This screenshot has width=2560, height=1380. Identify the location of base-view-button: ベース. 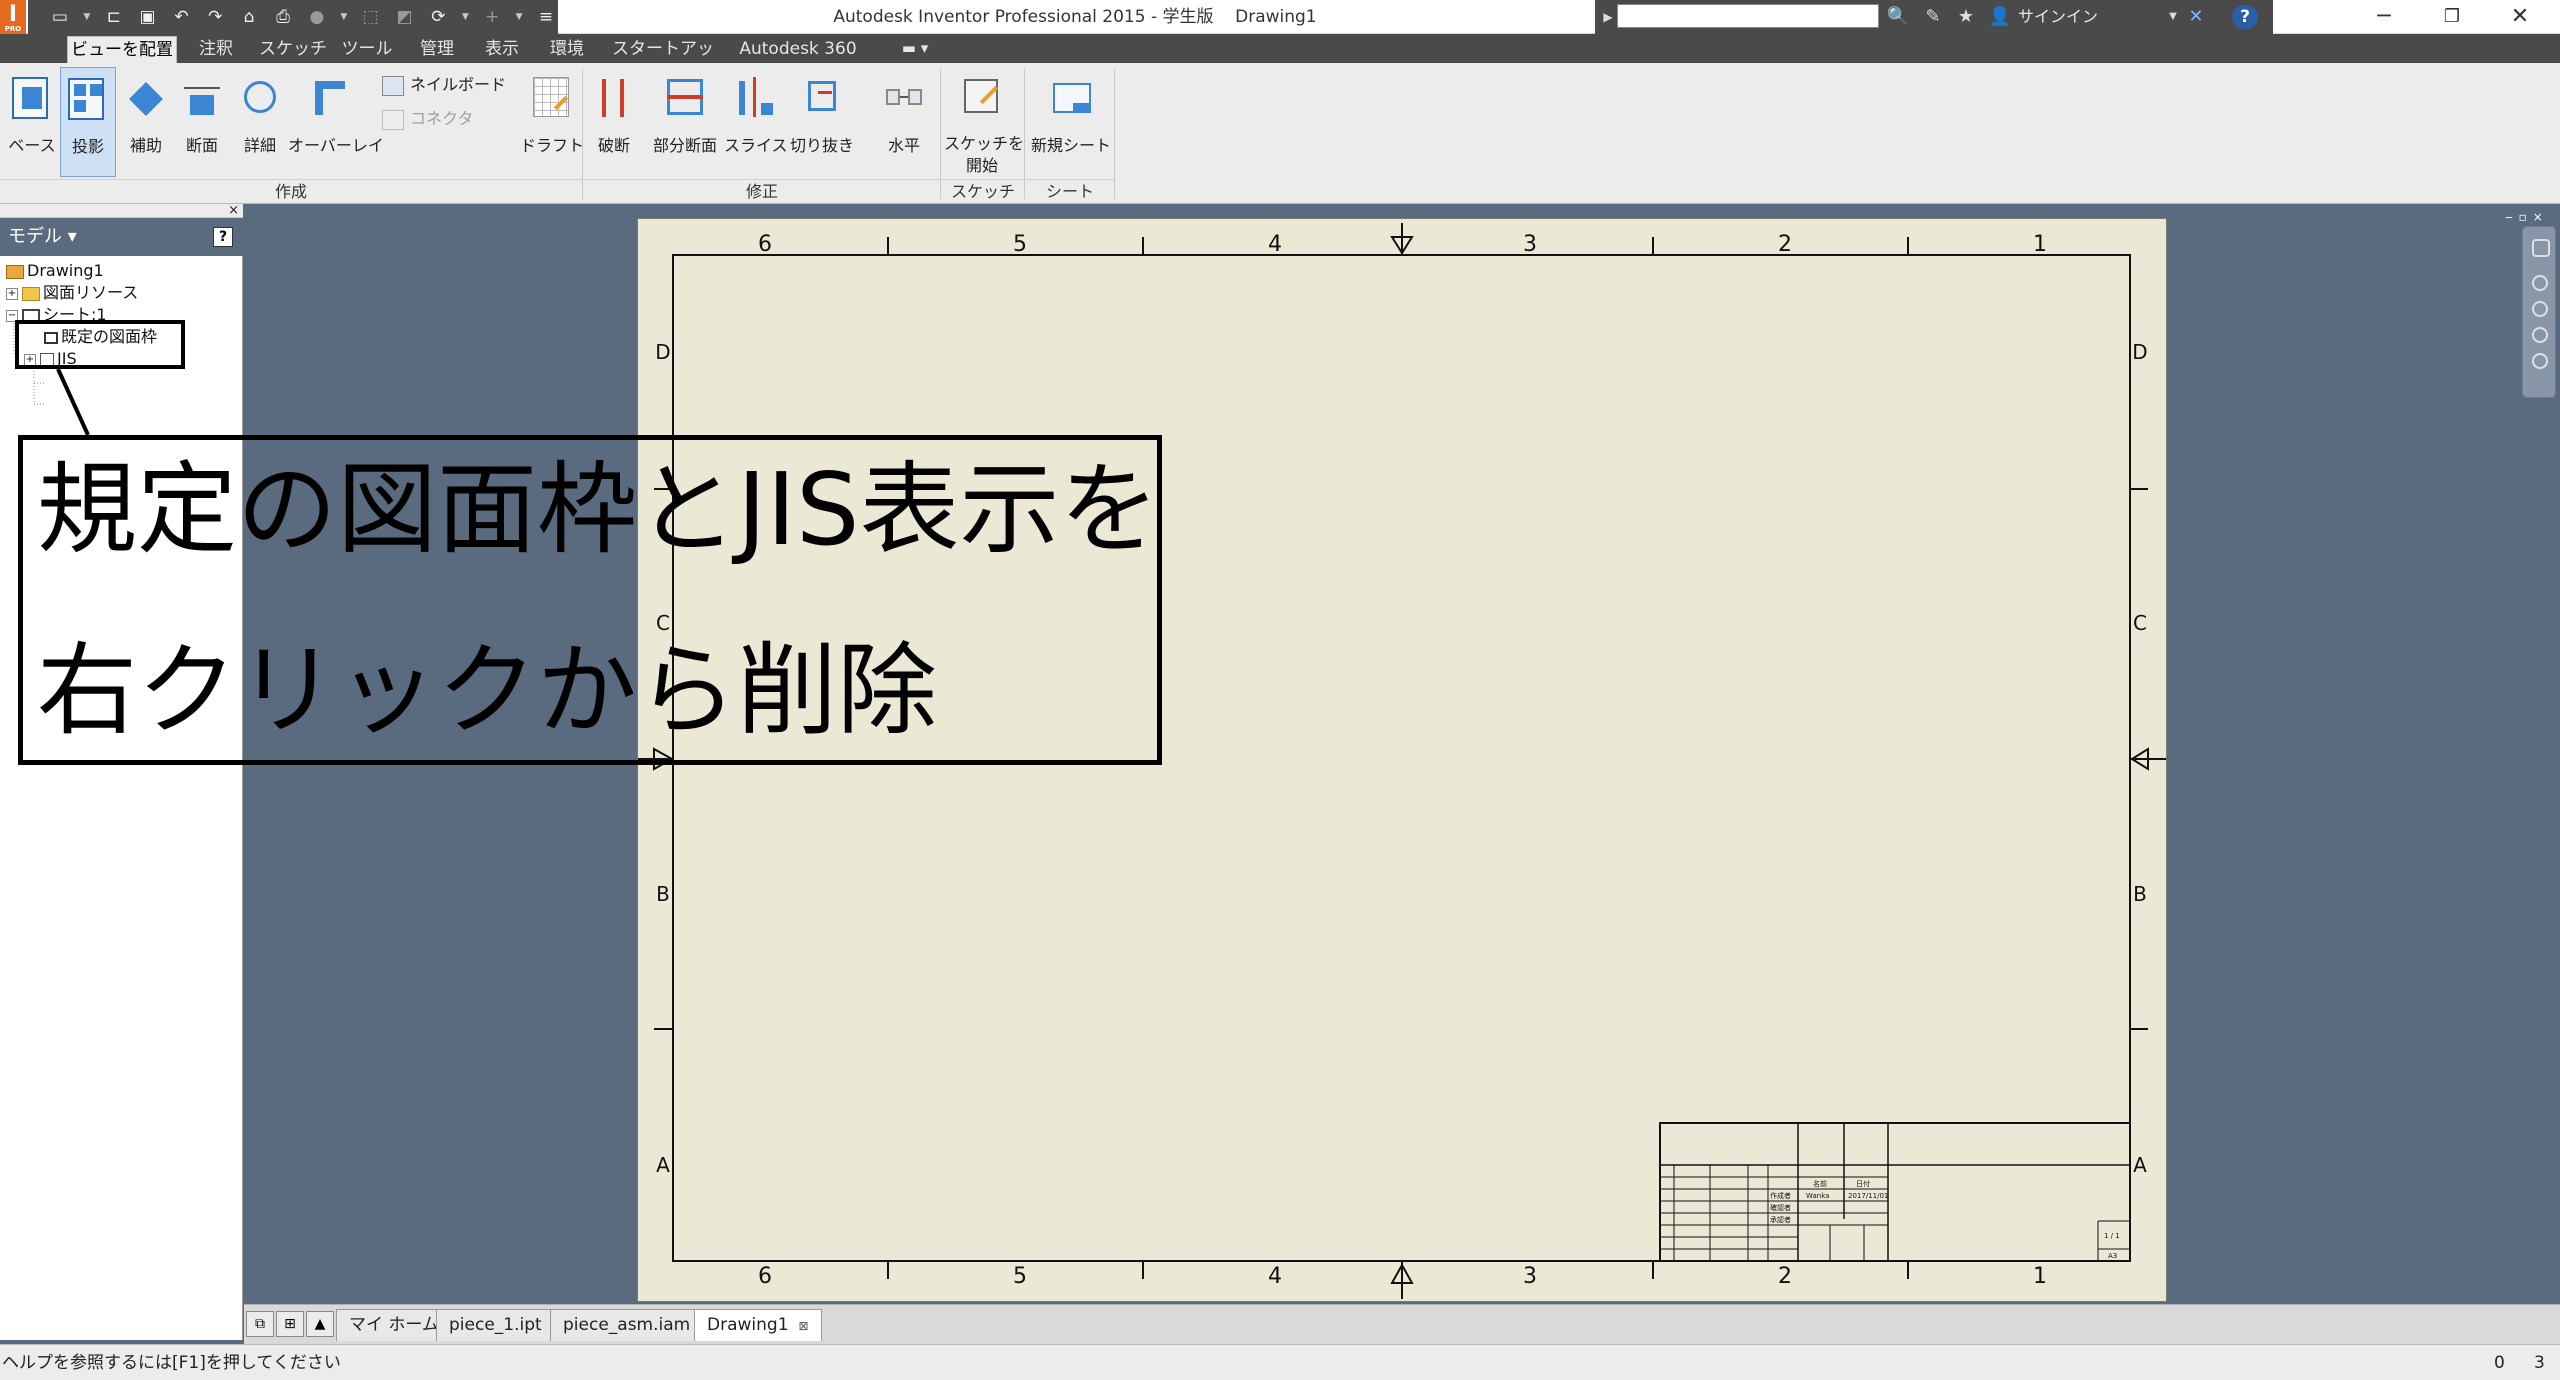
(32, 122).